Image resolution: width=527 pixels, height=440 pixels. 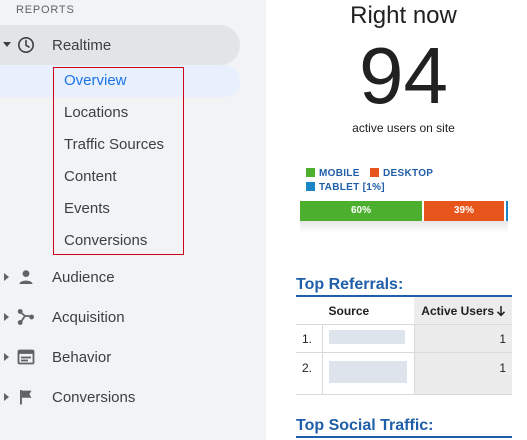 What do you see at coordinates (120, 277) in the screenshot?
I see `sidebar-item-audience: Audience` at bounding box center [120, 277].